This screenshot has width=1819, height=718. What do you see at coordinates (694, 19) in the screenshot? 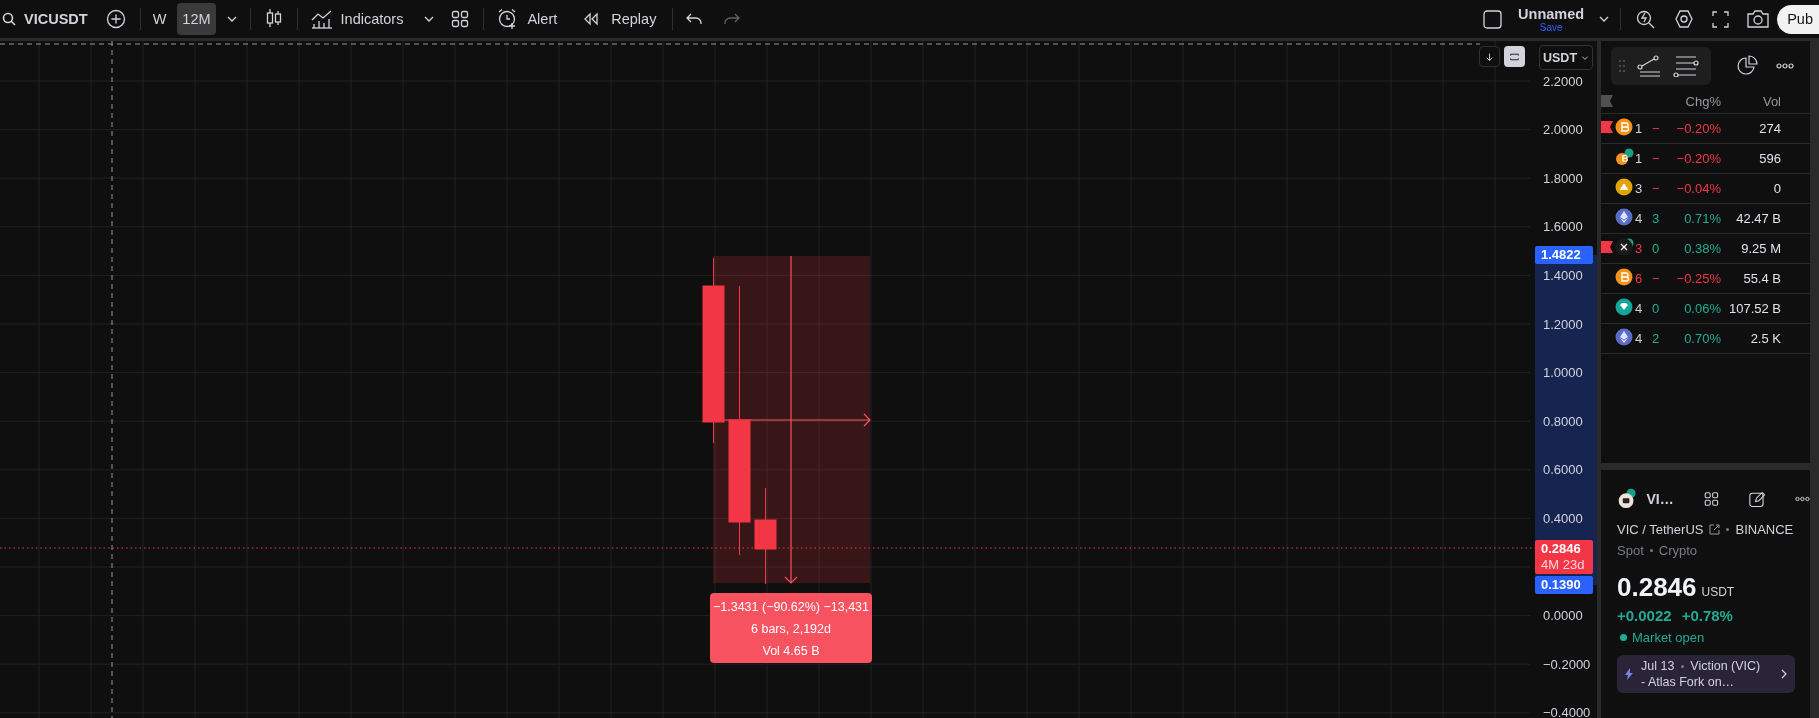
I see `undo-icon` at bounding box center [694, 19].